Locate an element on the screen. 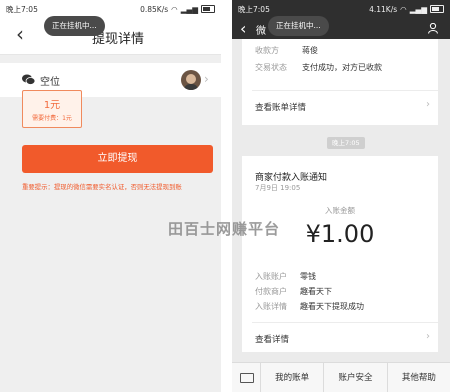 This screenshot has height=392, width=450. row-value: 趣看天下 is located at coordinates (316, 291).